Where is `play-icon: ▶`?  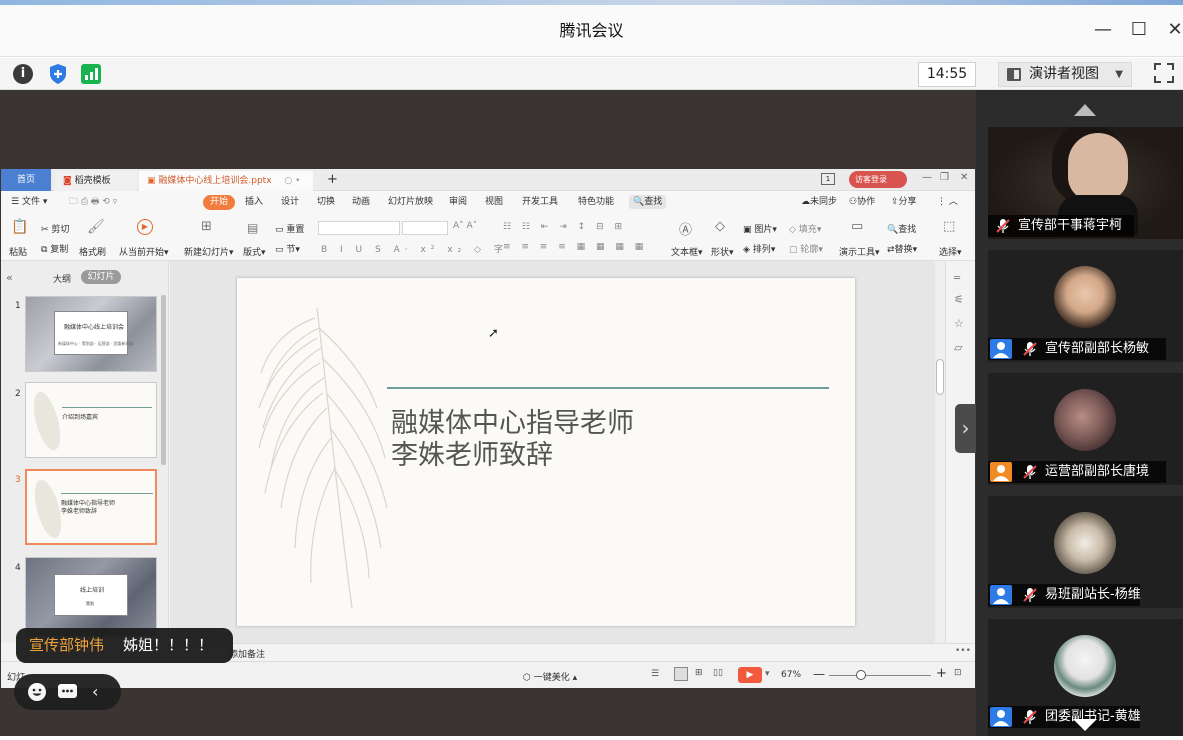
play-icon: ▶ is located at coordinates (145, 227).